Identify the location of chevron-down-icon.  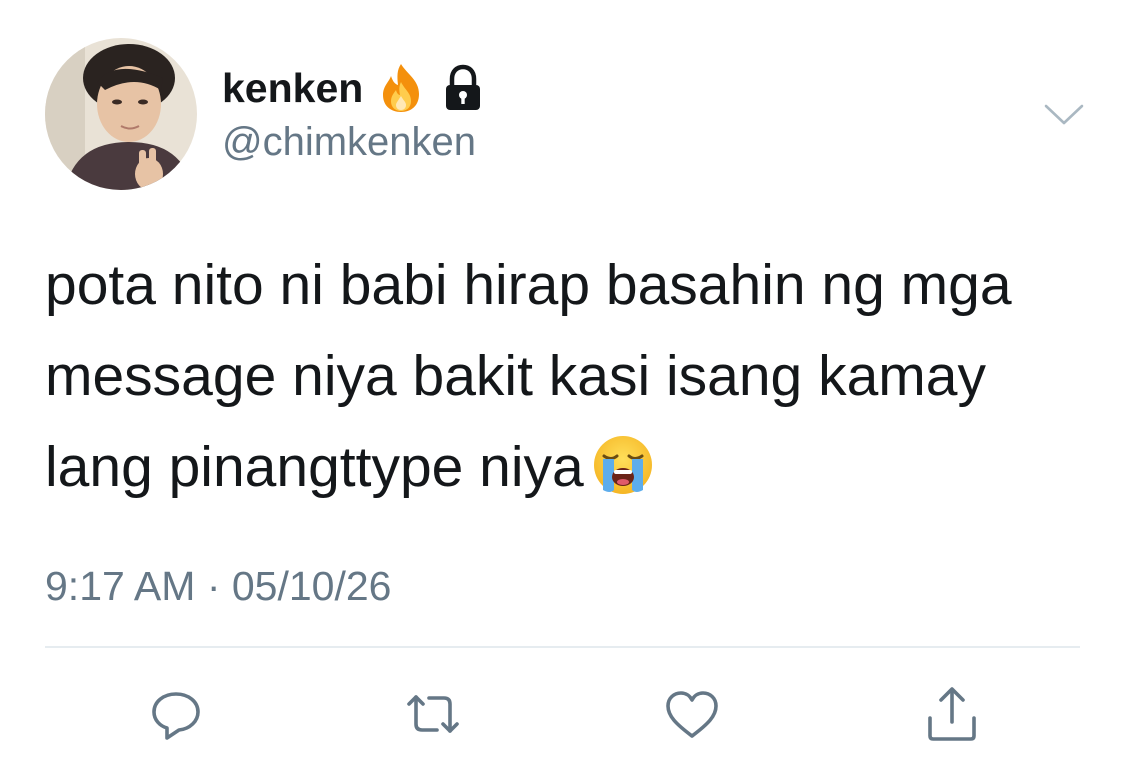
(1064, 114).